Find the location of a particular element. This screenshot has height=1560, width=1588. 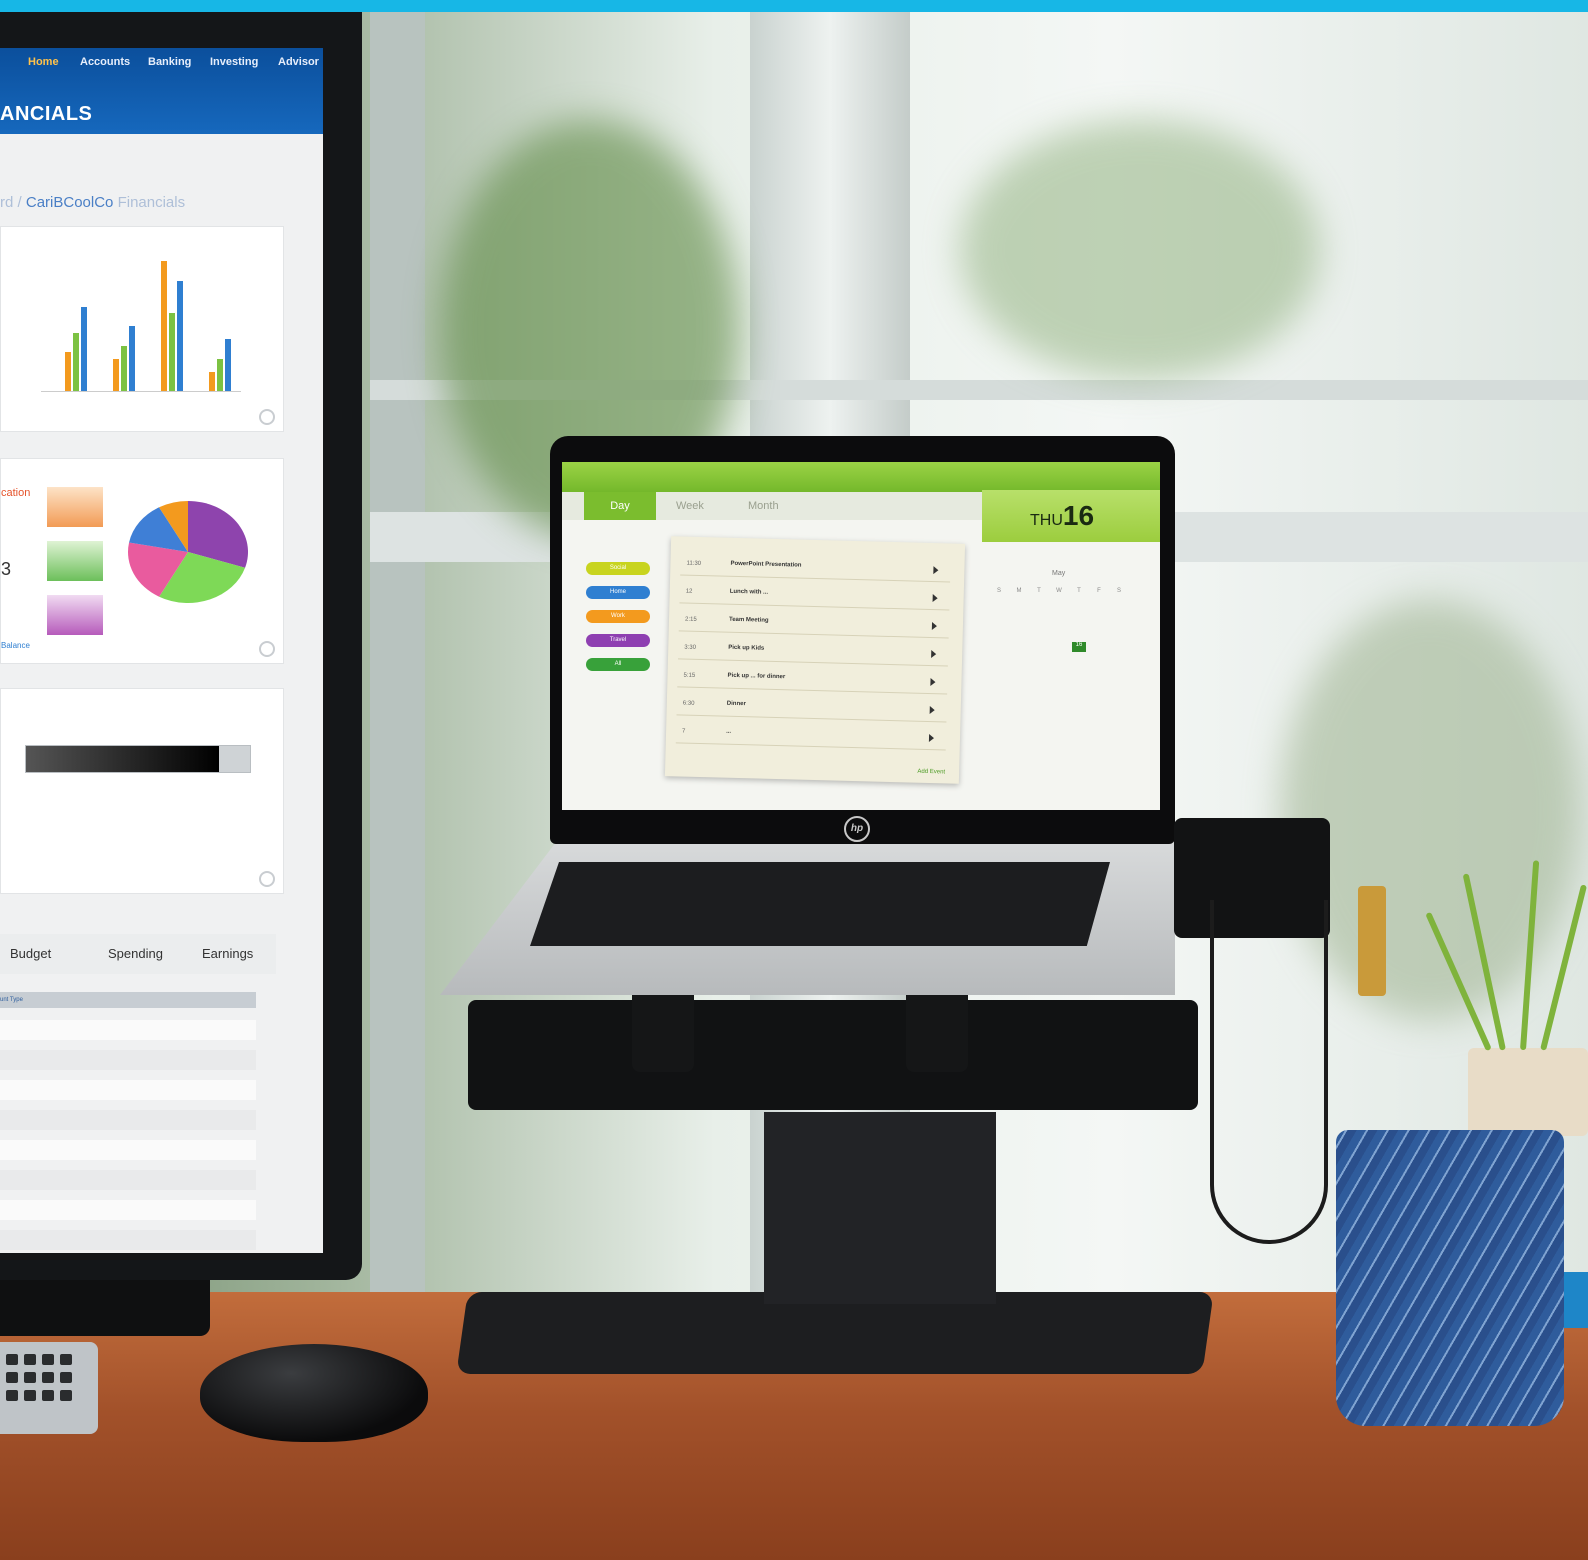

tab-day: Day is located at coordinates (620, 506).